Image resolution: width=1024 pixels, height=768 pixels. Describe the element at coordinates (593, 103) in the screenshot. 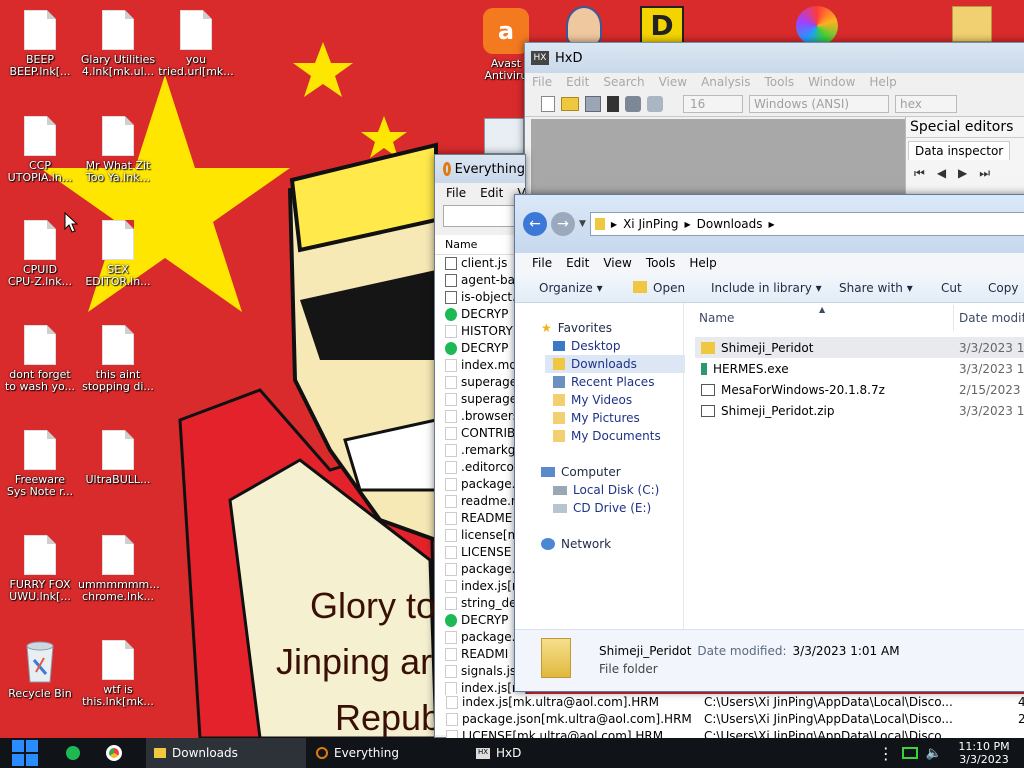

I see `save-icon` at that location.